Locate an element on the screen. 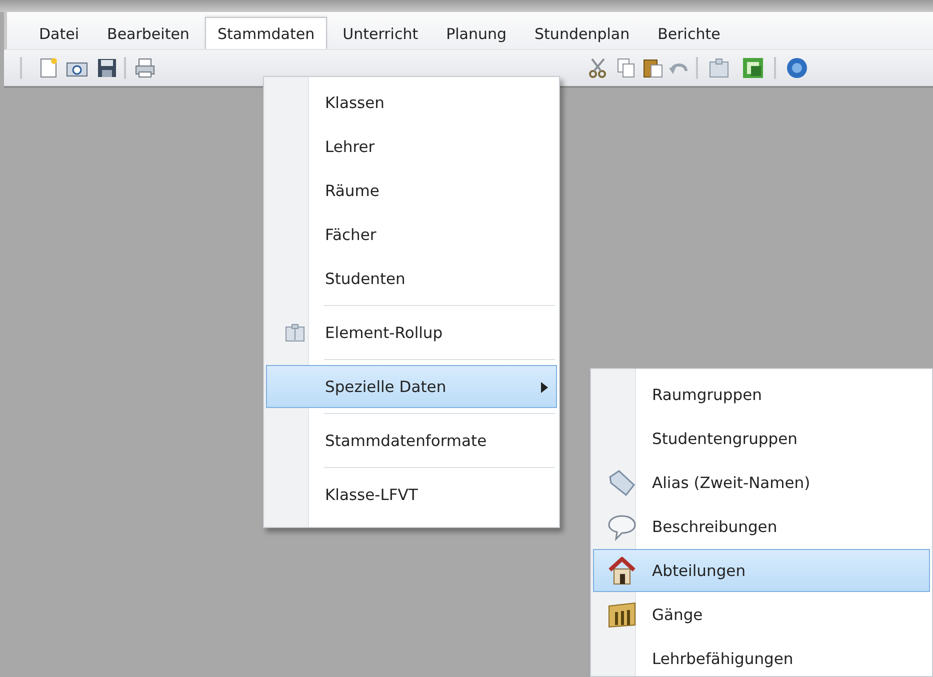  menu-item: Studentengruppen is located at coordinates (761, 438).